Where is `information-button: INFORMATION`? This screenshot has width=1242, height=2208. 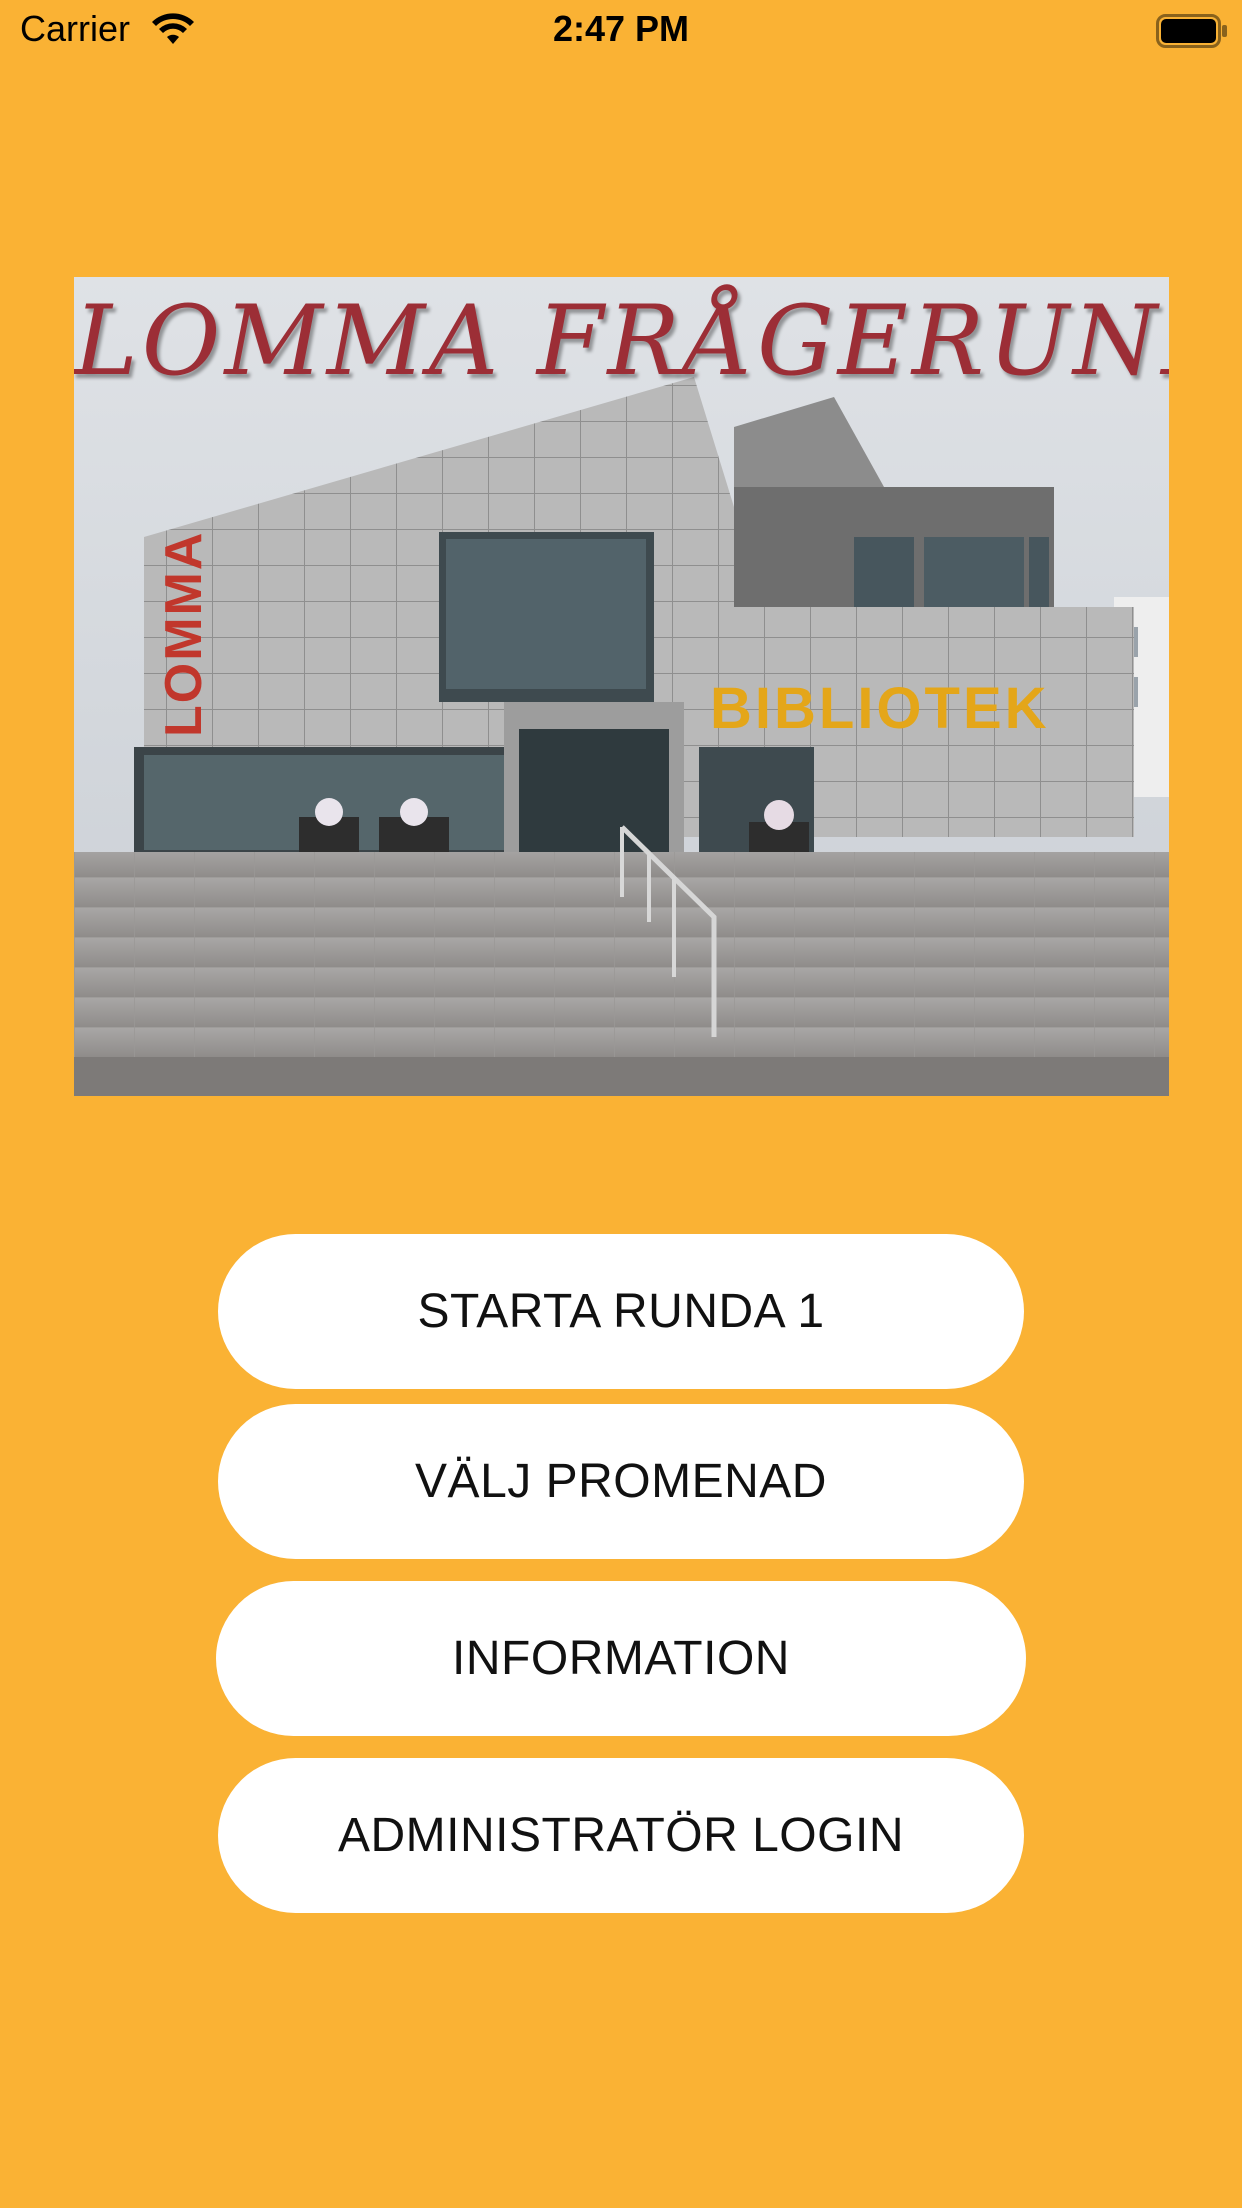 information-button: INFORMATION is located at coordinates (621, 1658).